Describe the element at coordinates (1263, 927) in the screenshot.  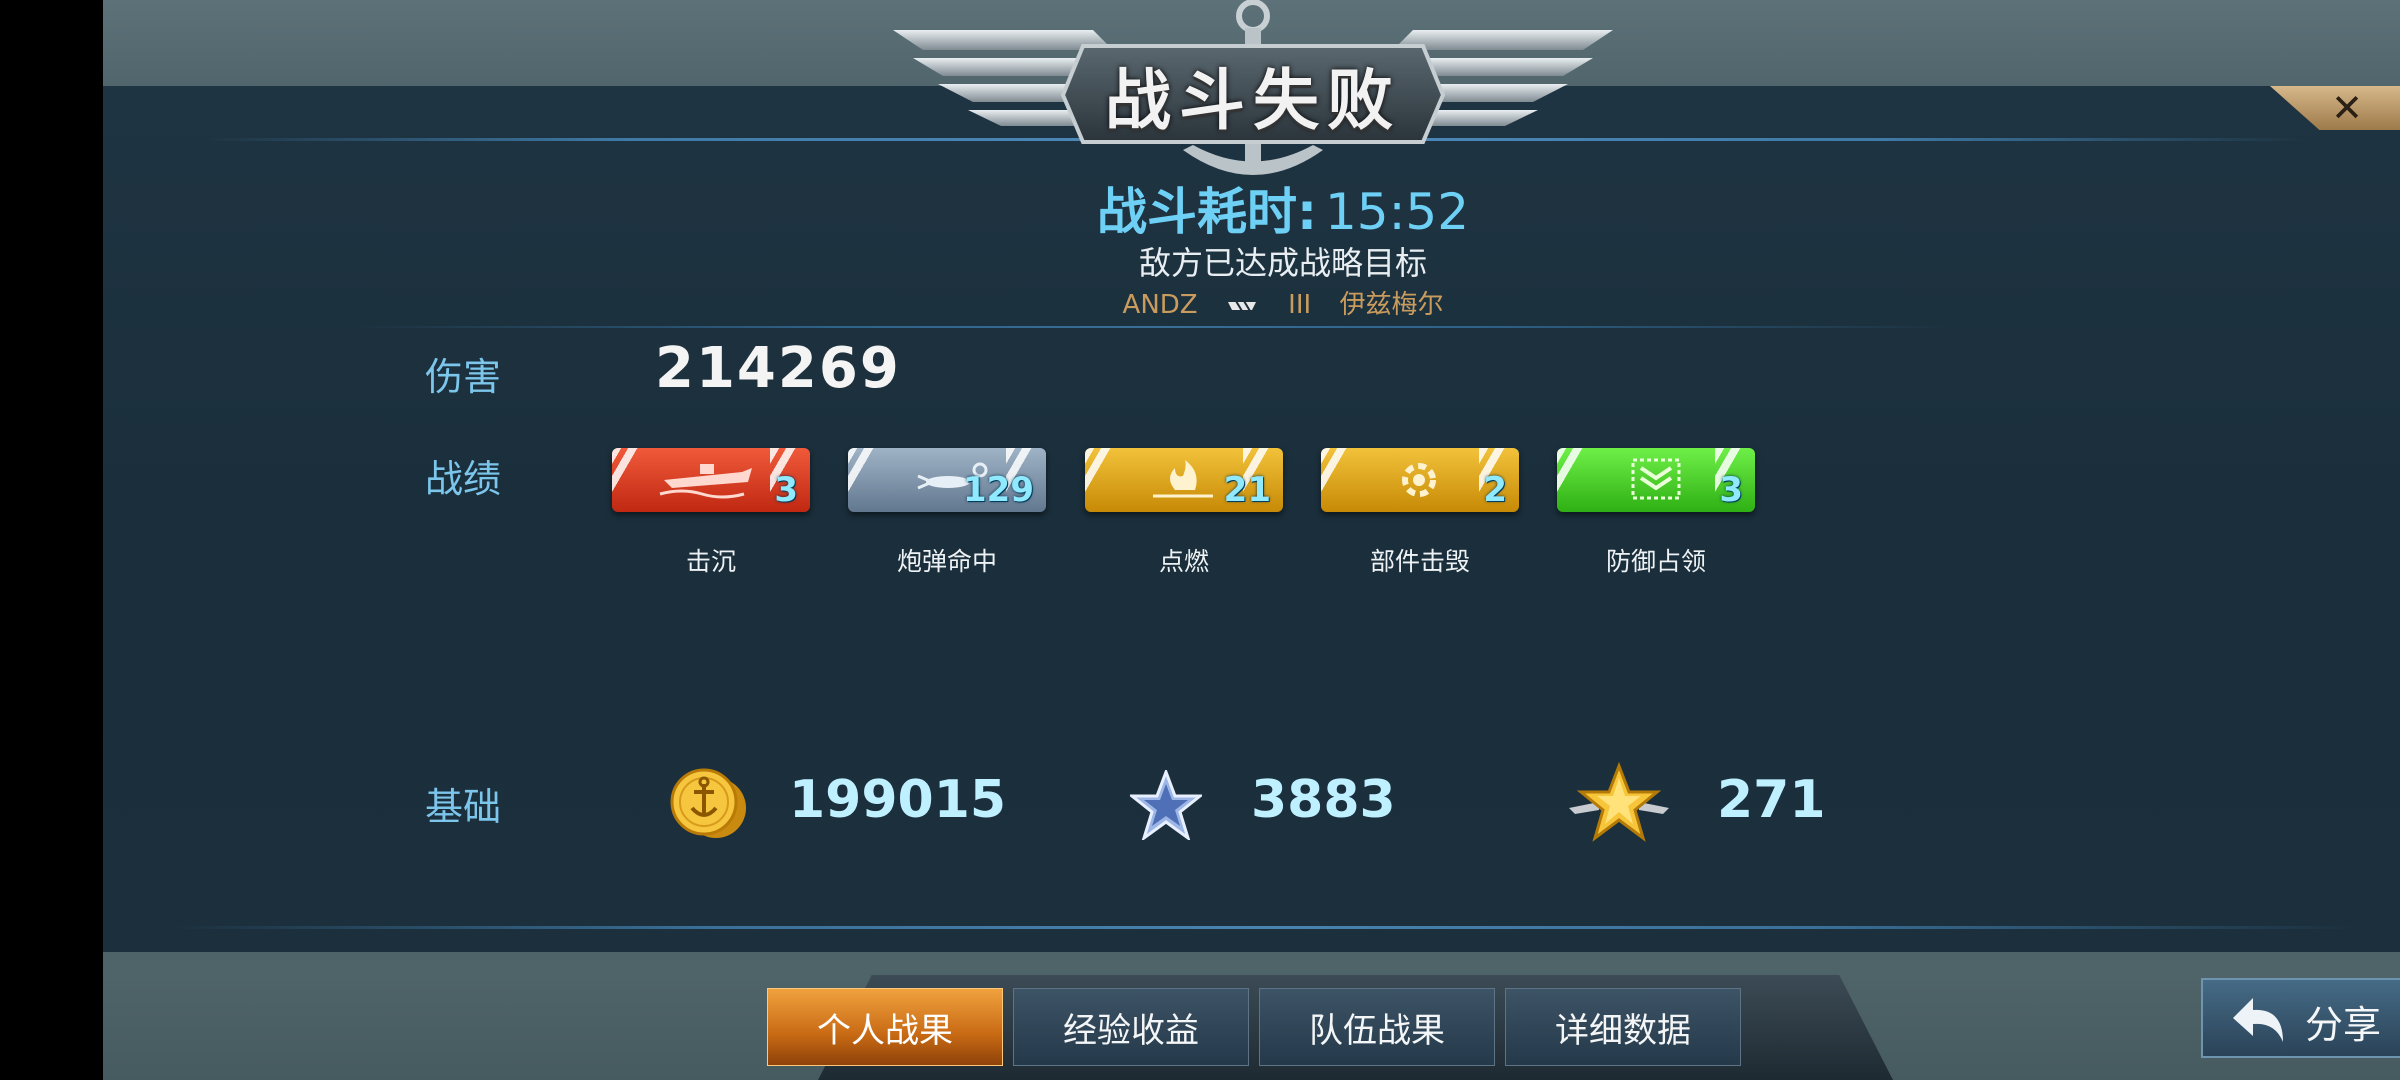
I see `divider-bottom` at that location.